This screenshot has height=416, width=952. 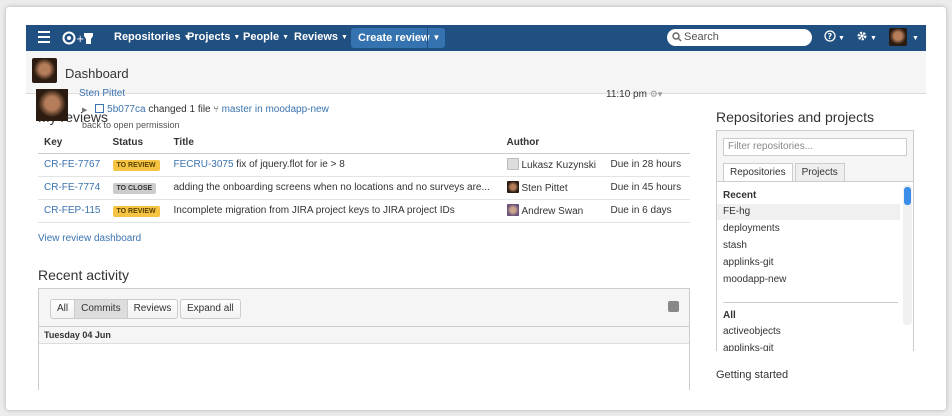 I want to click on due-date: Due in 6 days, so click(x=647, y=211).